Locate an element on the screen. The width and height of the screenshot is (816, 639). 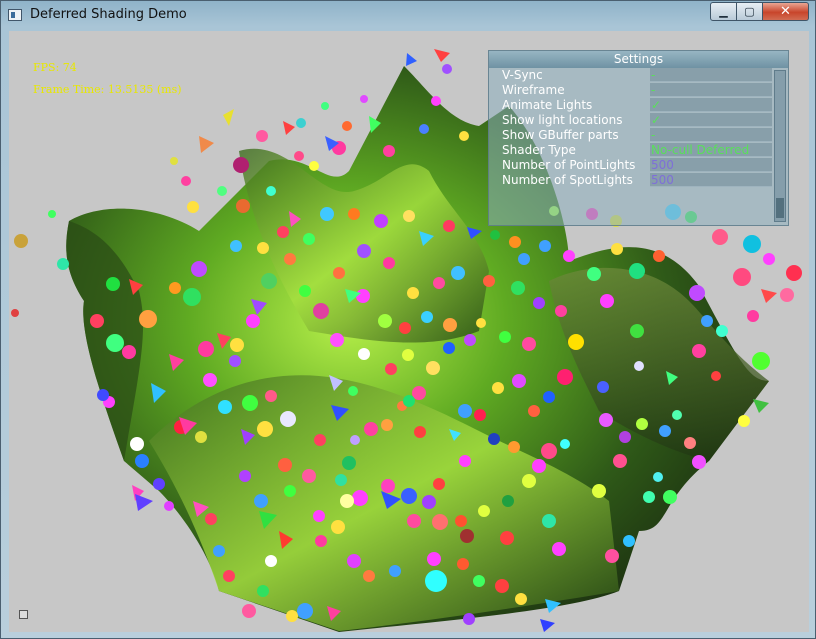
setting-row-point-lights: Number of PointLights 500 is located at coordinates (631, 165).